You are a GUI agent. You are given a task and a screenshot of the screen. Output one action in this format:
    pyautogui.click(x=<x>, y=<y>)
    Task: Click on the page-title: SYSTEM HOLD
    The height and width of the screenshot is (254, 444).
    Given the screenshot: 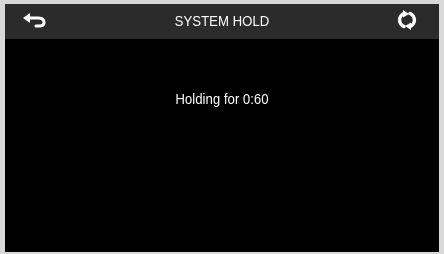 What is the action you would take?
    pyautogui.click(x=222, y=21)
    